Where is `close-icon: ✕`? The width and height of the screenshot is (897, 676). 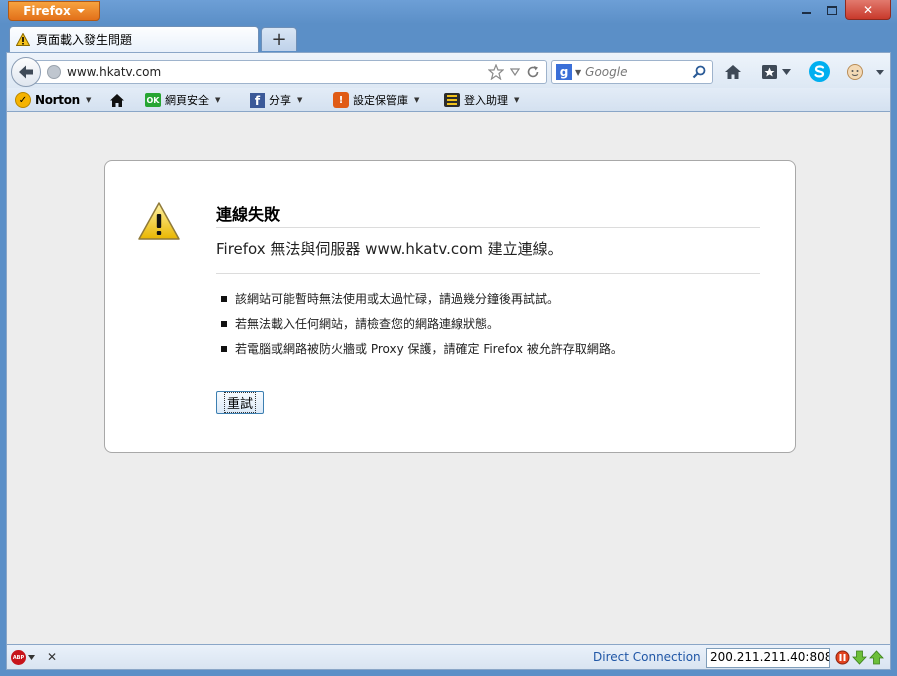
close-icon: ✕ is located at coordinates (868, 9).